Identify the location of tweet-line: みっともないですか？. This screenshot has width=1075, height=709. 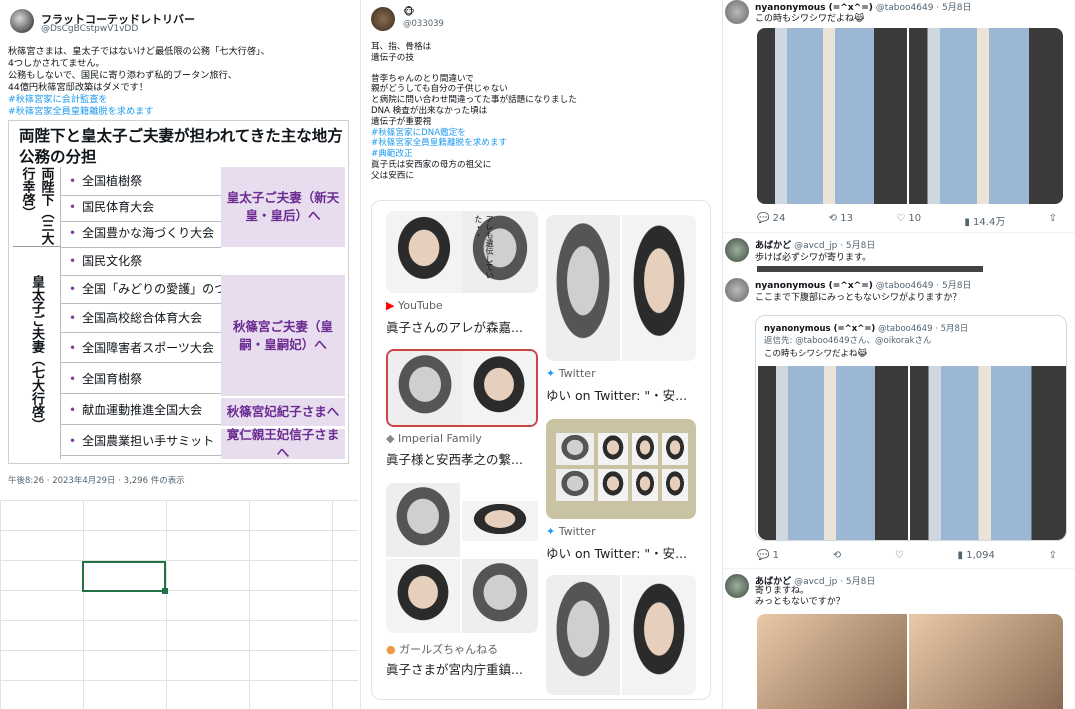
(800, 602).